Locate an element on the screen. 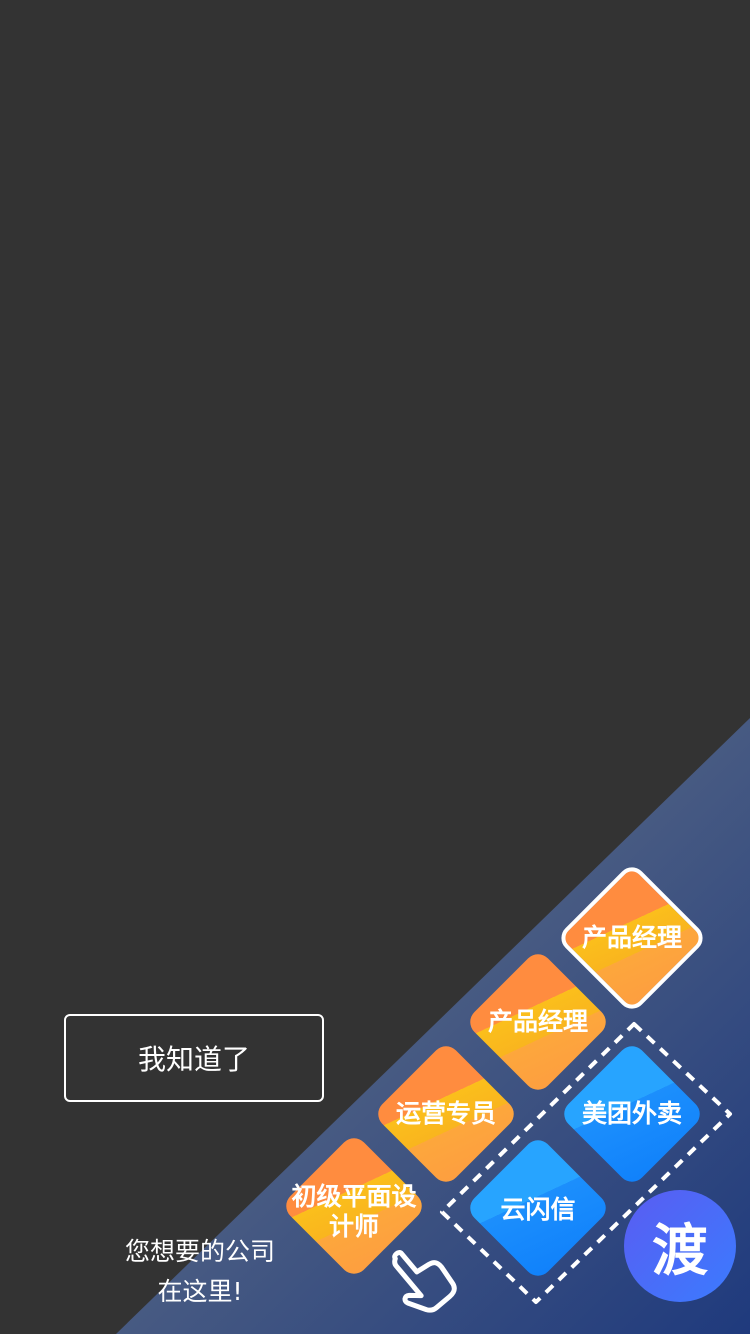  got-it-button: 我知道了 is located at coordinates (194, 1058).